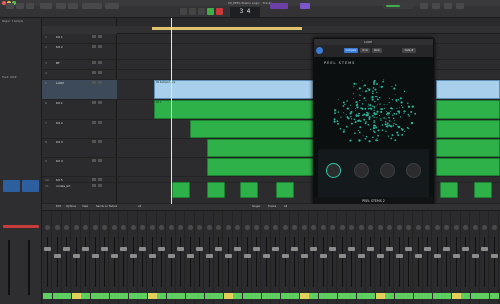 The image size is (500, 304). What do you see at coordinates (305, 6) in the screenshot?
I see `metronome-button` at bounding box center [305, 6].